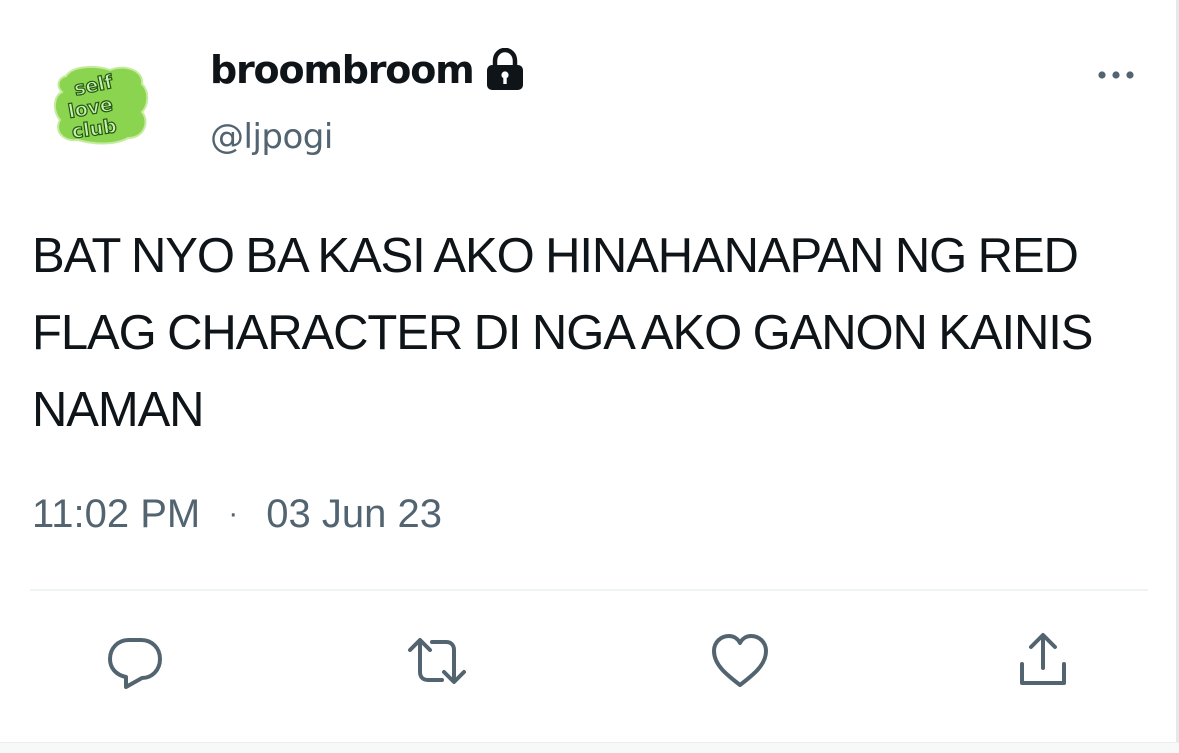  What do you see at coordinates (505, 69) in the screenshot?
I see `lock-icon` at bounding box center [505, 69].